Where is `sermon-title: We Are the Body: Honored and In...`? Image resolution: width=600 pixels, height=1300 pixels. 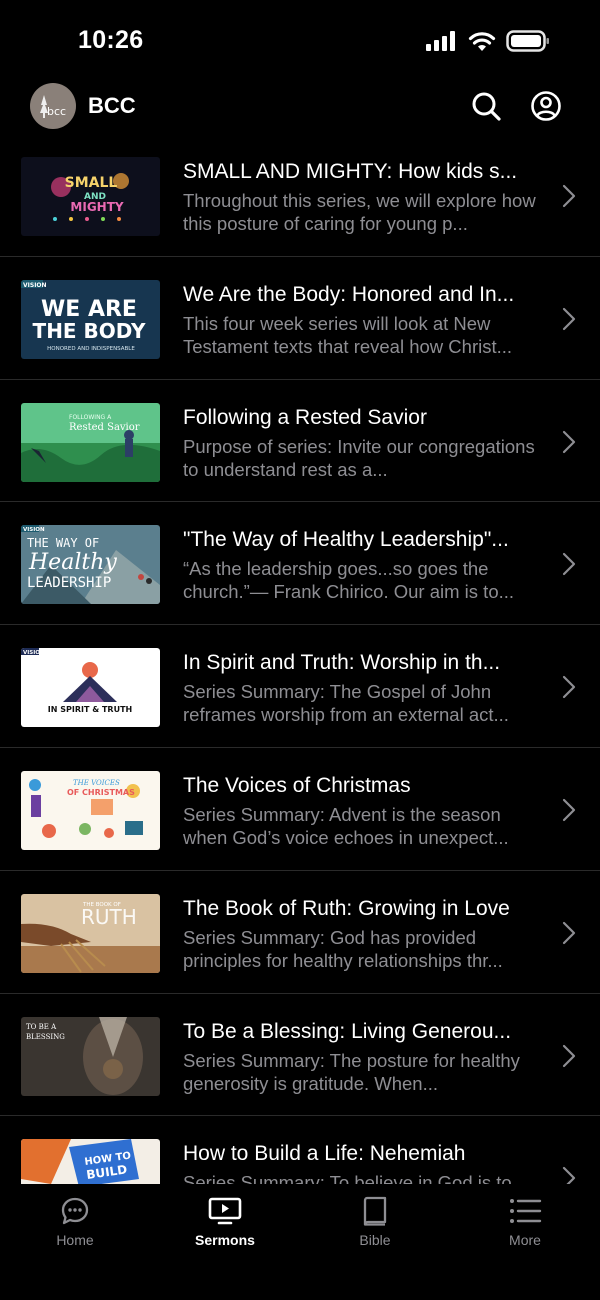 sermon-title: We Are the Body: Honored and In... is located at coordinates (349, 294).